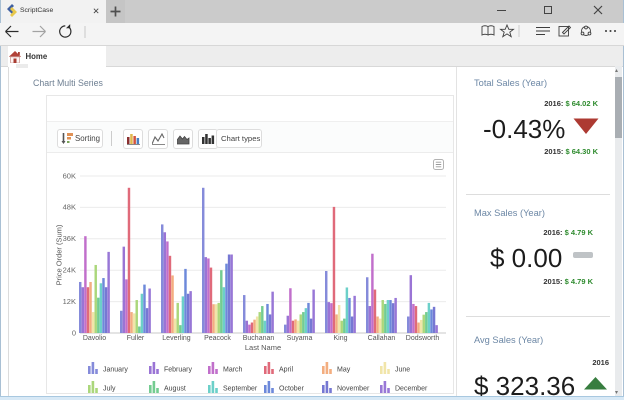  I want to click on svg-text: Suyama, so click(300, 338).